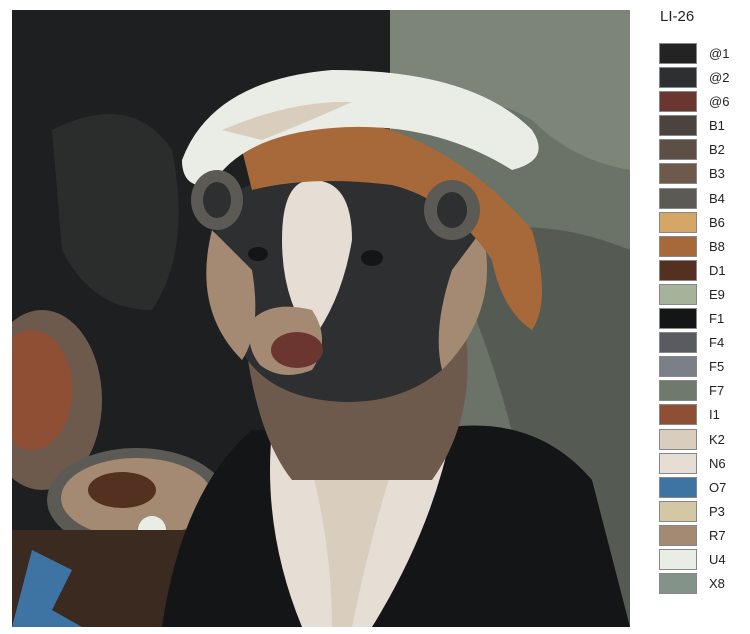 The image size is (750, 634). Describe the element at coordinates (699, 536) in the screenshot. I see `legend-item: R7` at that location.